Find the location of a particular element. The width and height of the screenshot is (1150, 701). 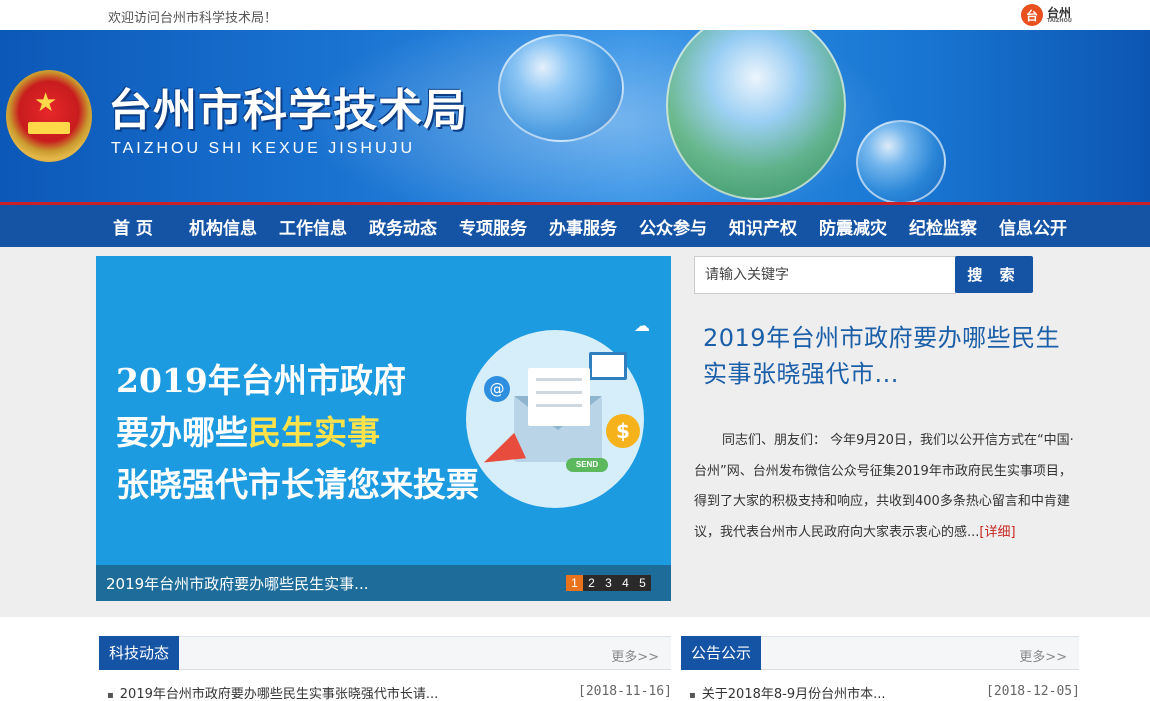

slide-line-1: 2019年台州市政府 is located at coordinates (261, 380).